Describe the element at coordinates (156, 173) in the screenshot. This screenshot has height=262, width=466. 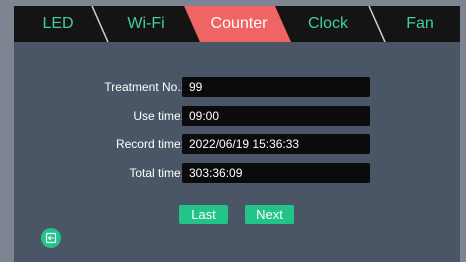
I see `total-time-label: Total time:` at that location.